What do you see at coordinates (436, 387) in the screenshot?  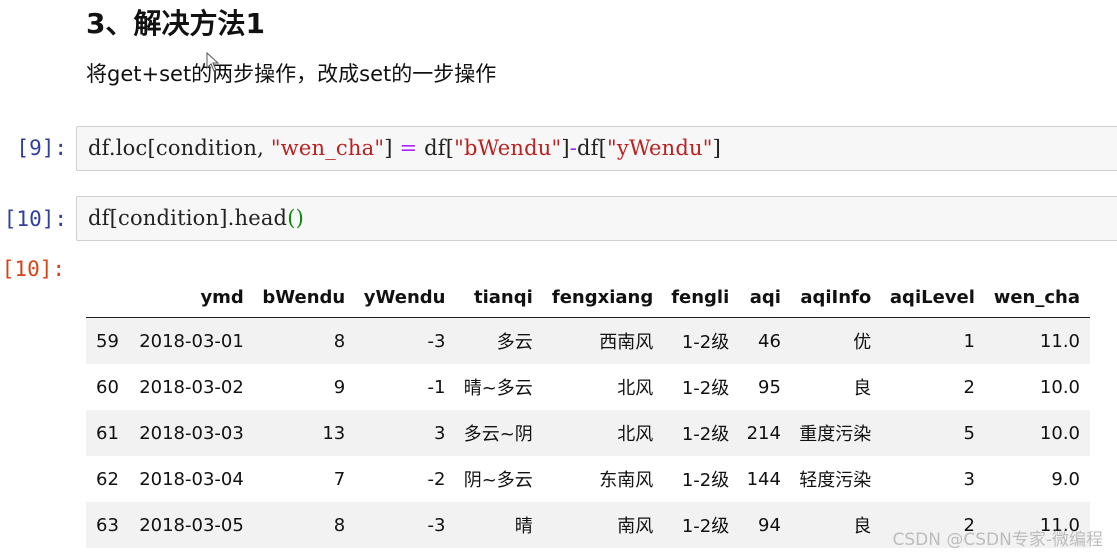 I see `table-cell: -1` at bounding box center [436, 387].